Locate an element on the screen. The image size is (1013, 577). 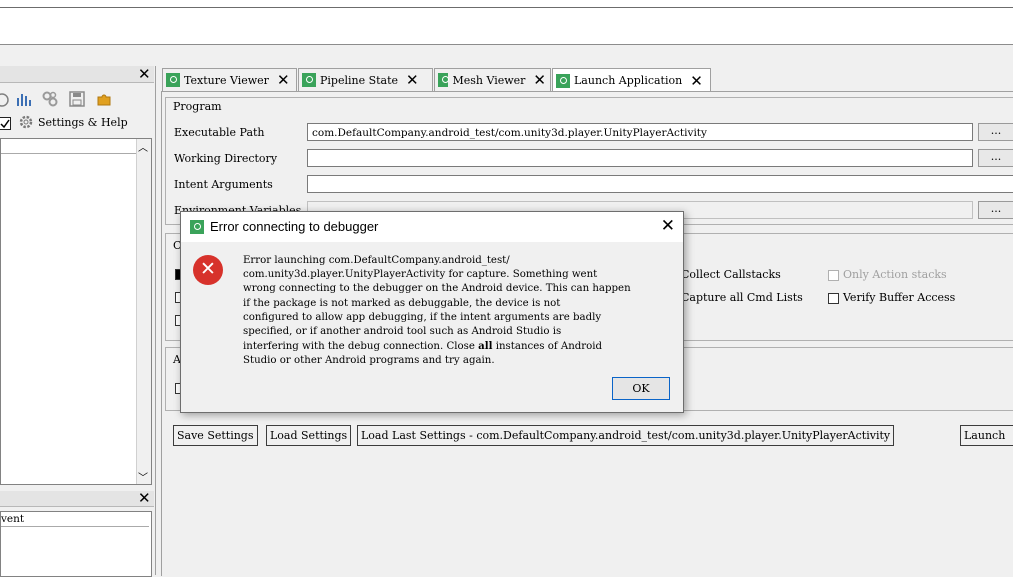
tab-texture-viewer: Texture Viewer ✕ is located at coordinates (229, 79).